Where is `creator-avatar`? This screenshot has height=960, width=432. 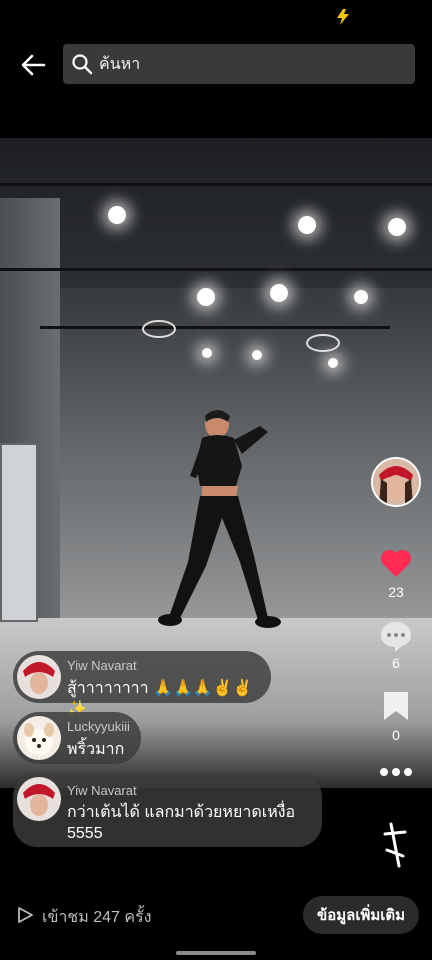 creator-avatar is located at coordinates (396, 482).